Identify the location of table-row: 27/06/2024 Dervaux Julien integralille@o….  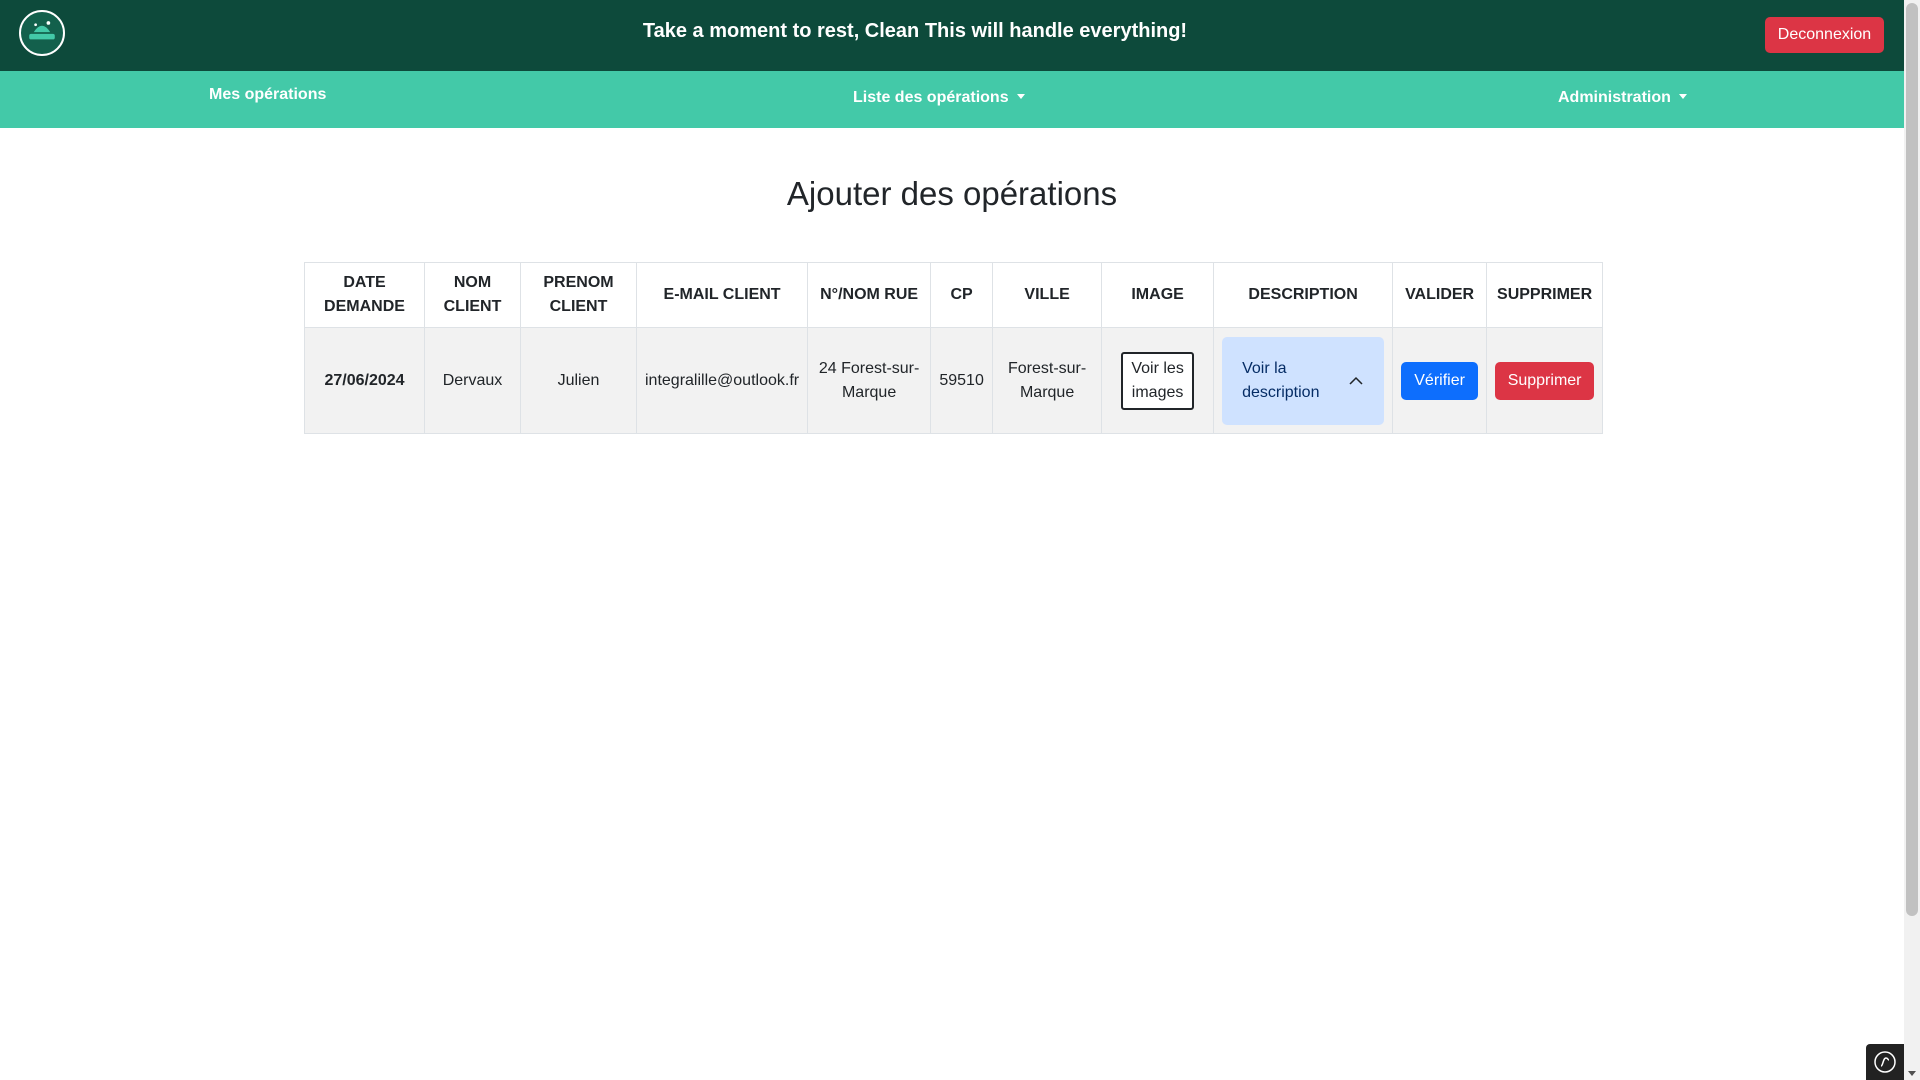
(954, 380).